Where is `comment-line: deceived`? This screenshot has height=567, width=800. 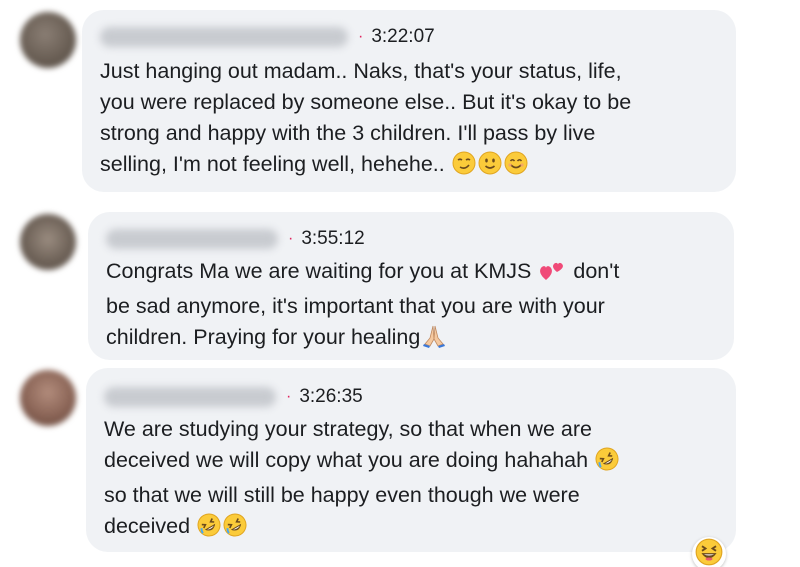 comment-line: deceived is located at coordinates (147, 526).